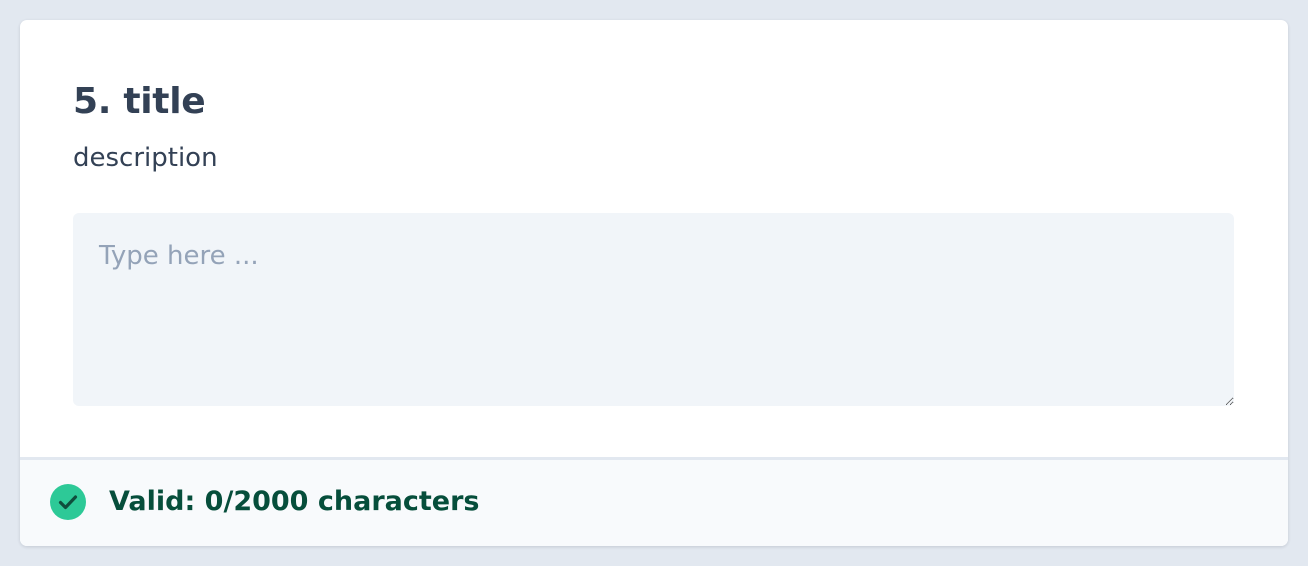  What do you see at coordinates (68, 502) in the screenshot?
I see `check-circle-icon` at bounding box center [68, 502].